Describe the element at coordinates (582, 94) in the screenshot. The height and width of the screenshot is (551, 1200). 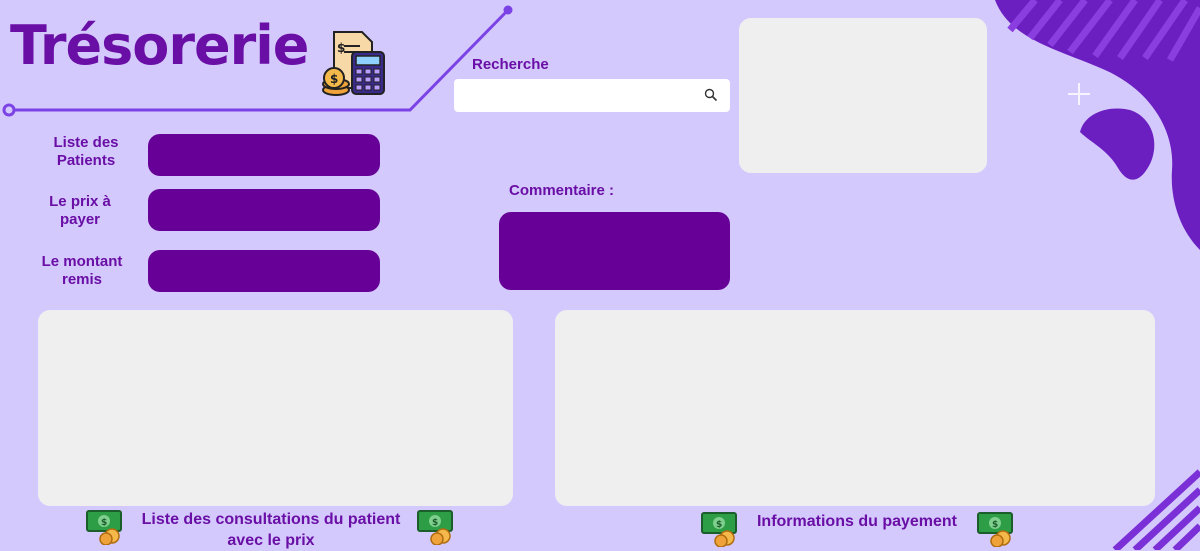
I see `search-input` at that location.